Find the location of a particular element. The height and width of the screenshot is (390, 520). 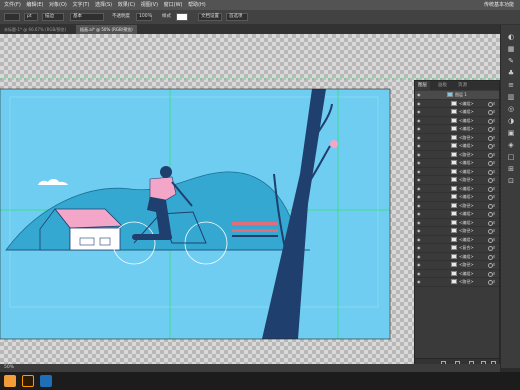

transparency-icon: ◎ is located at coordinates (511, 109).